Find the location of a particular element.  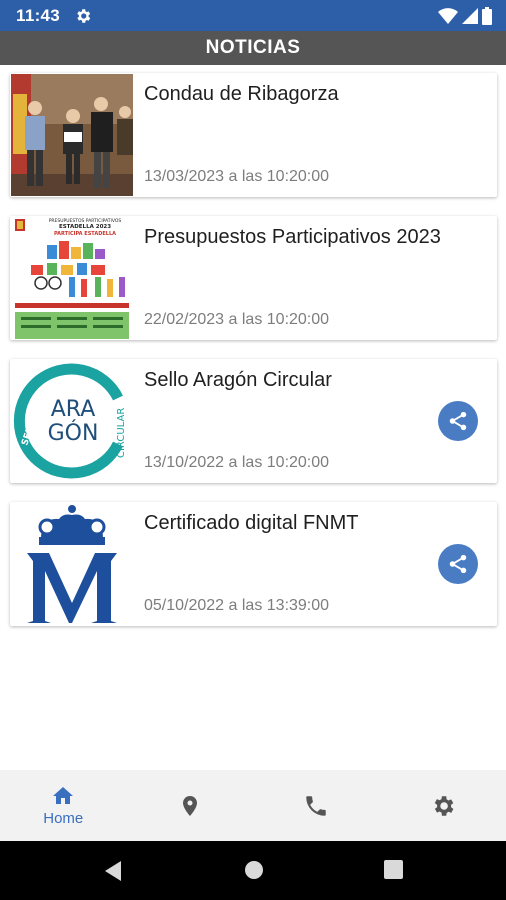

settings-gear-icon is located at coordinates (84, 16).